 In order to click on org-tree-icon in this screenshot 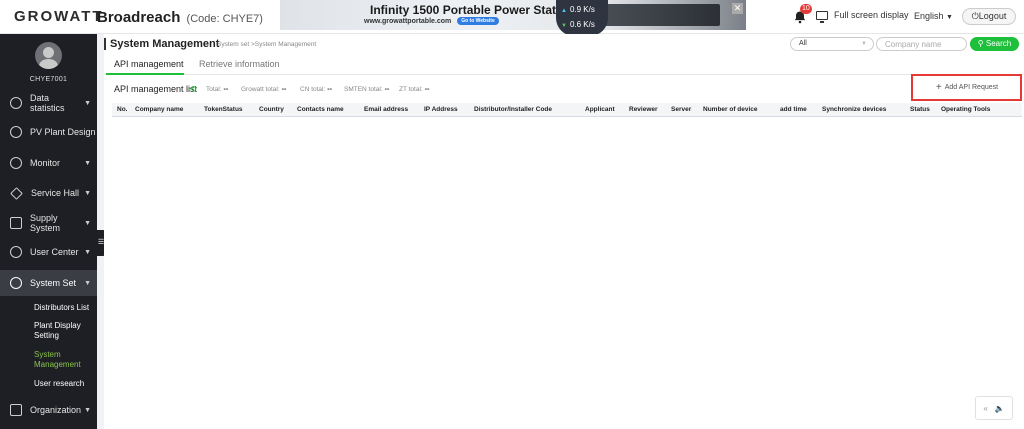, I will do `click(16, 410)`.